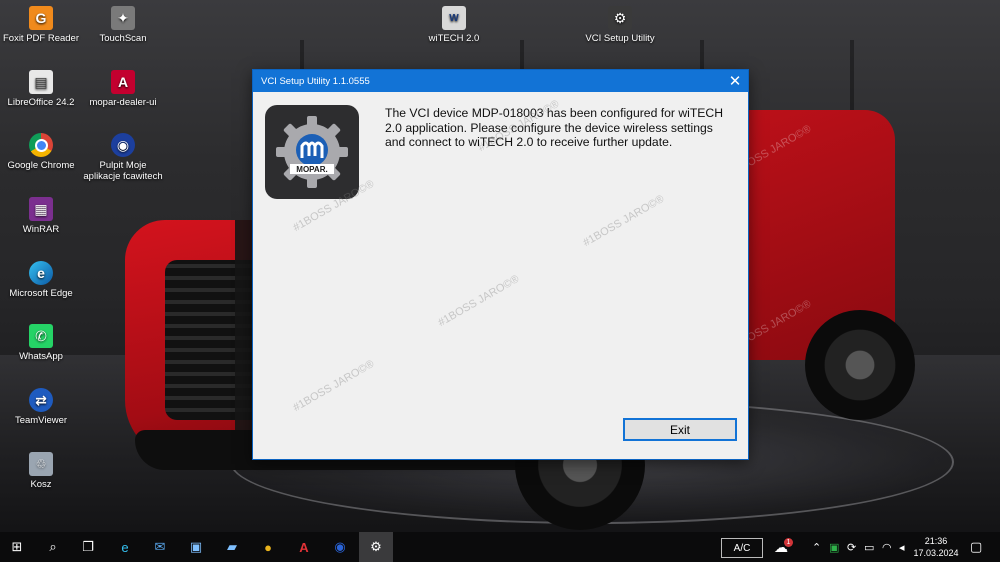 The image size is (1000, 562). What do you see at coordinates (680, 429) in the screenshot?
I see `exit-button: Exit` at bounding box center [680, 429].